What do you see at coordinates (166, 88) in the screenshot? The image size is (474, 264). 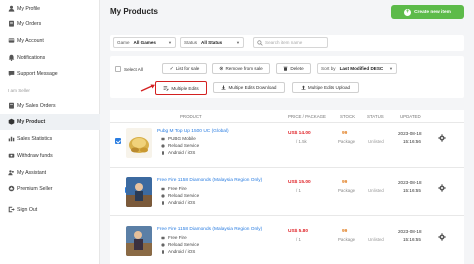 I see `edit-list-icon` at bounding box center [166, 88].